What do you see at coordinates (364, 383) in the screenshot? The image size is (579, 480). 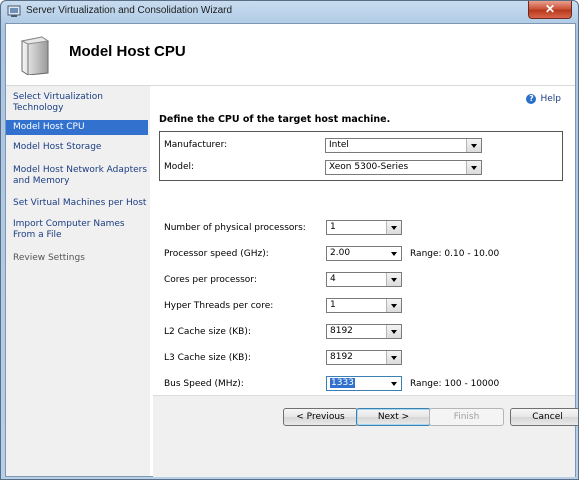 I see `bus-speed-combo: 1333` at bounding box center [364, 383].